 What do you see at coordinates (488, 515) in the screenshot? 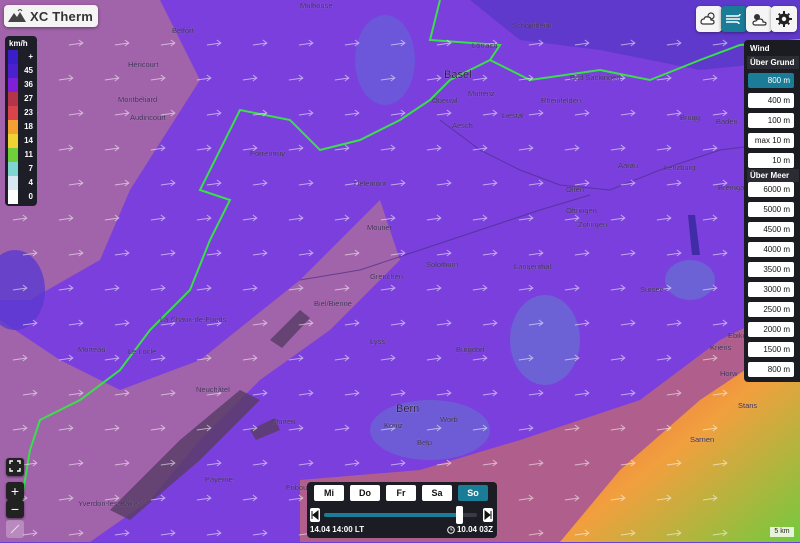
I see `step-forward-button` at bounding box center [488, 515].